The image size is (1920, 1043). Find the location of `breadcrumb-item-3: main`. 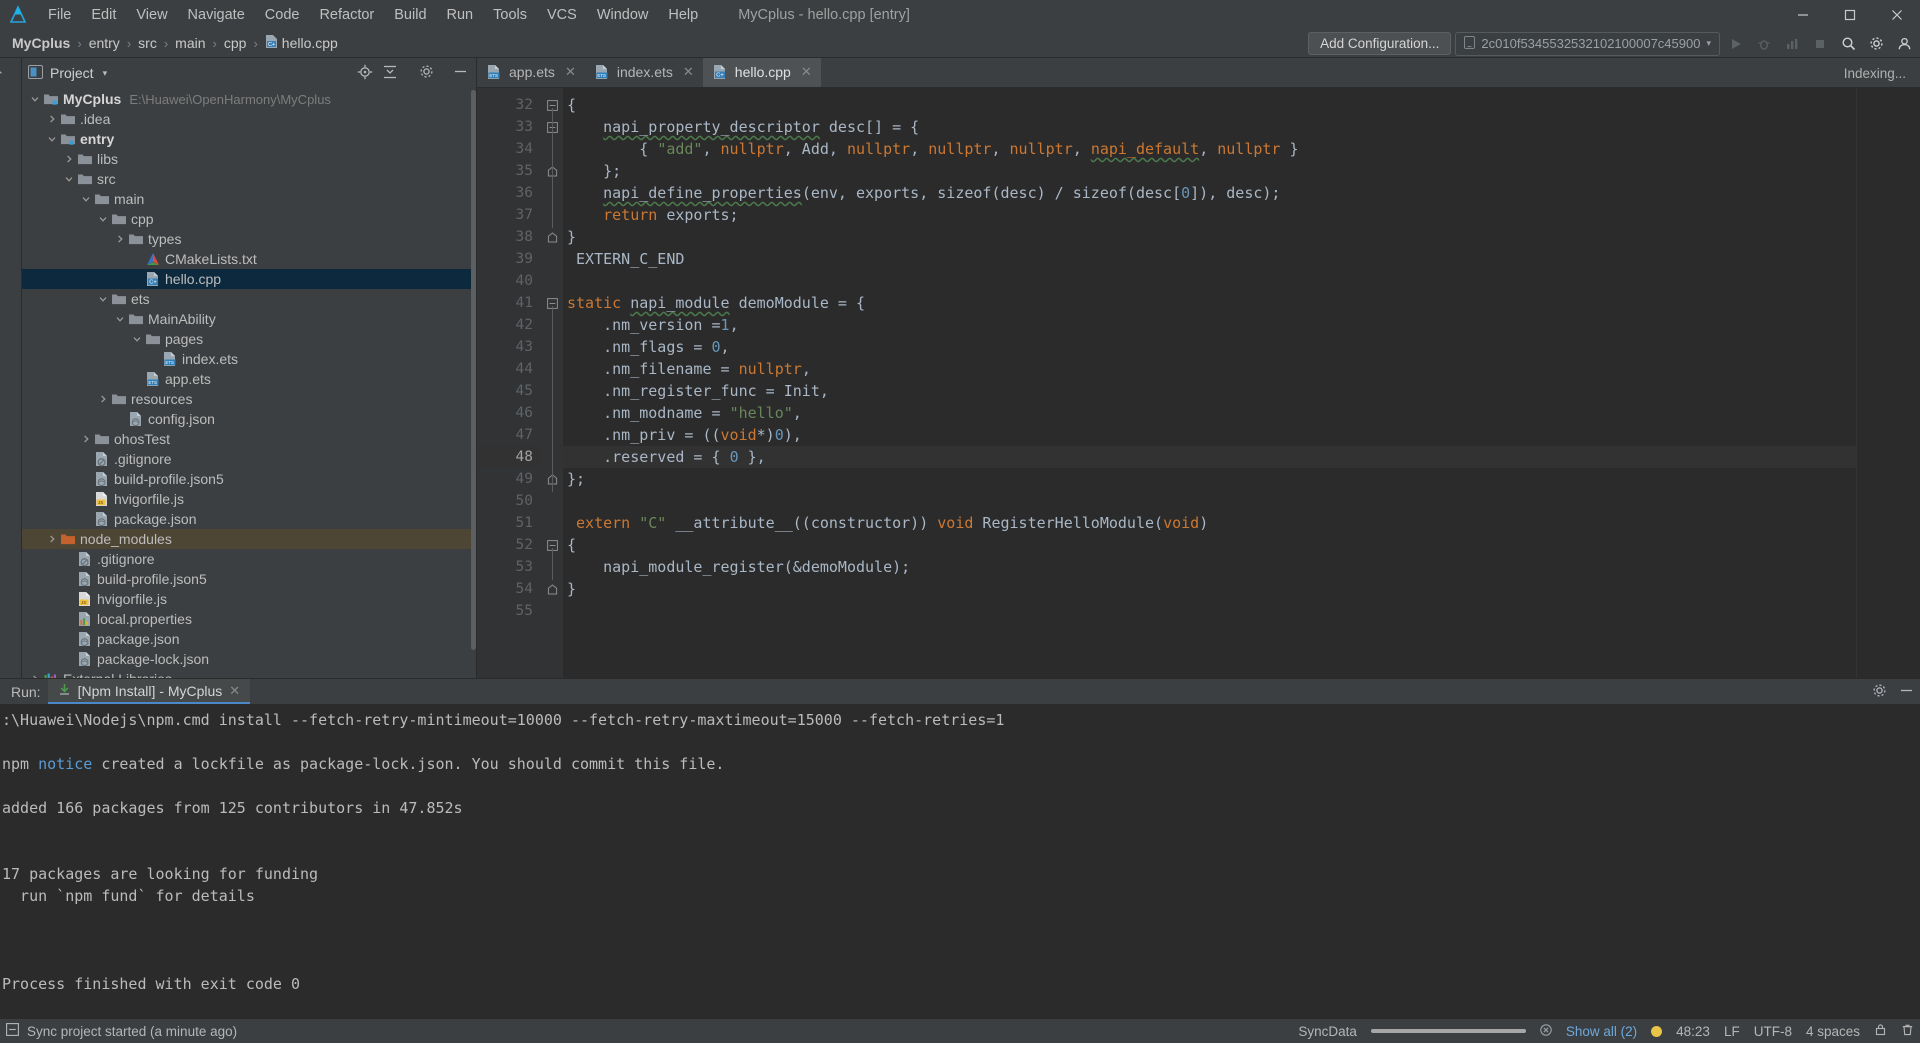

breadcrumb-item-3: main is located at coordinates (190, 43).